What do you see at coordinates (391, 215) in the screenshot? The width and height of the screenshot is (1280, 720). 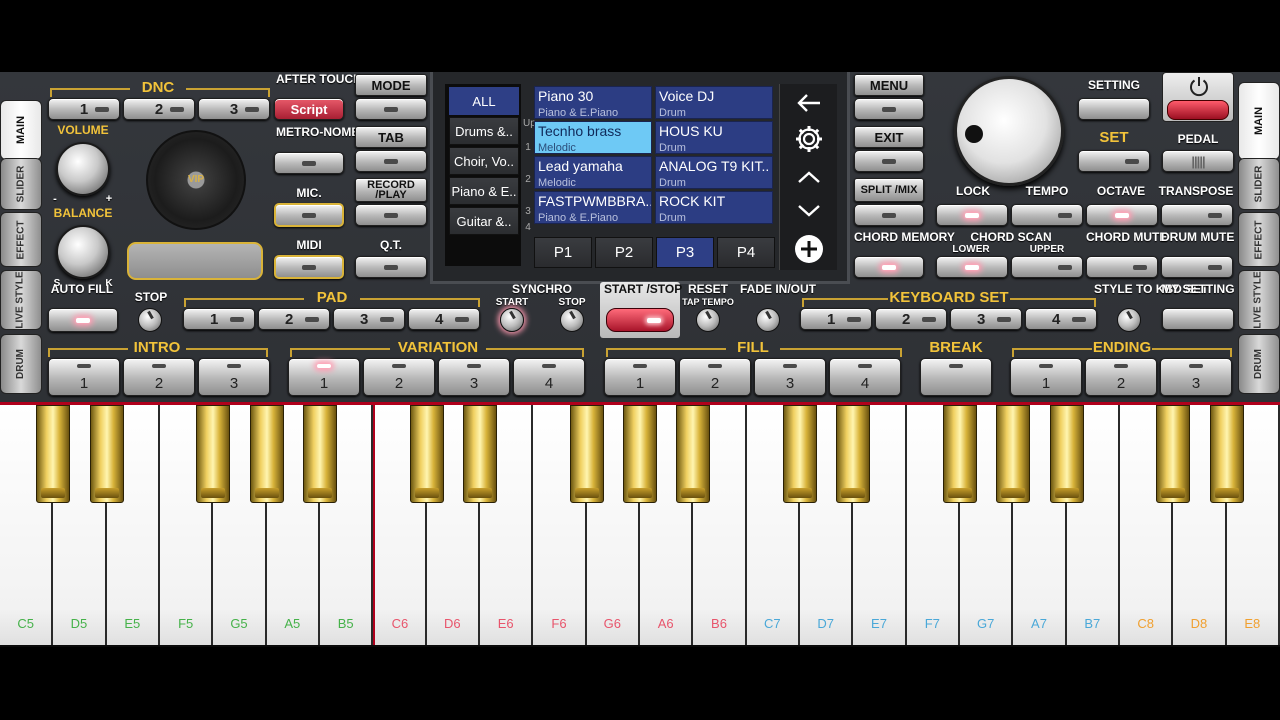 I see `record-led-button` at bounding box center [391, 215].